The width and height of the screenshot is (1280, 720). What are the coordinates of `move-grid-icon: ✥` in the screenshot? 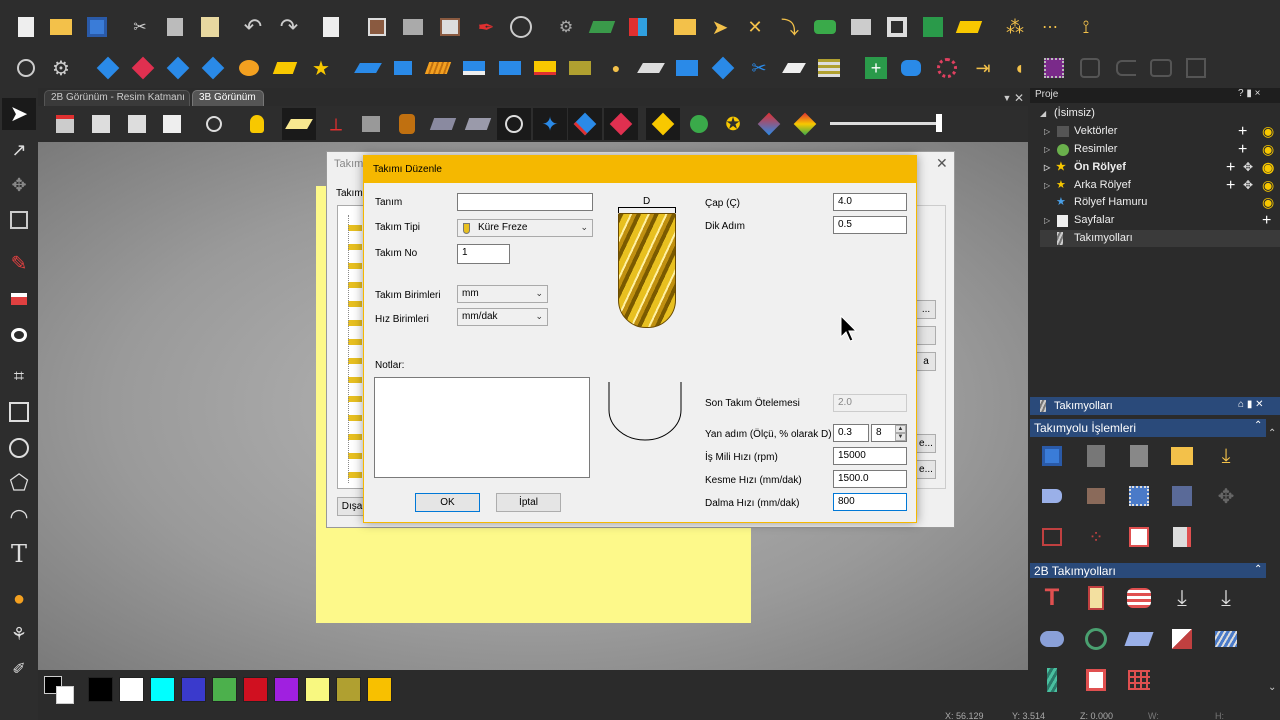 It's located at (1248, 185).